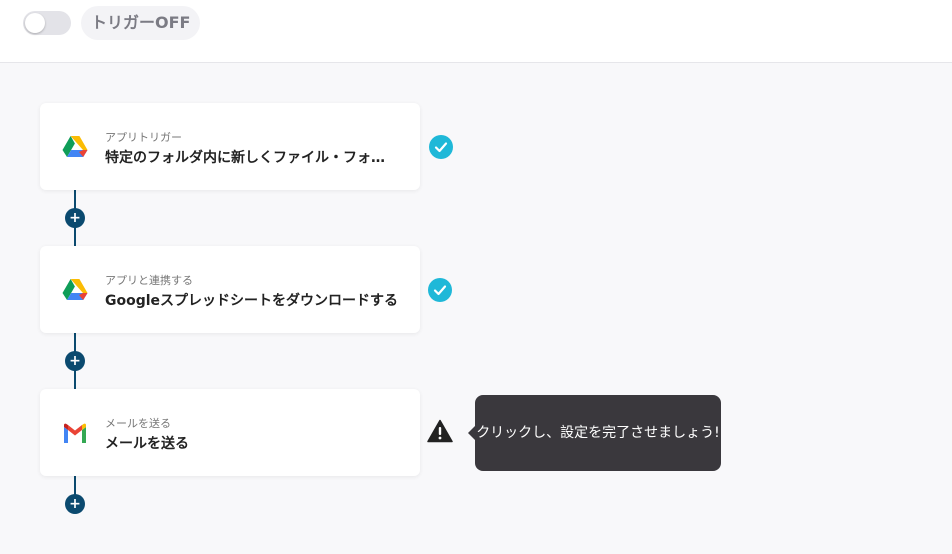 The width and height of the screenshot is (952, 554). What do you see at coordinates (252, 301) in the screenshot?
I see `step-title: Googleスプレッドシートをダウンロードする` at bounding box center [252, 301].